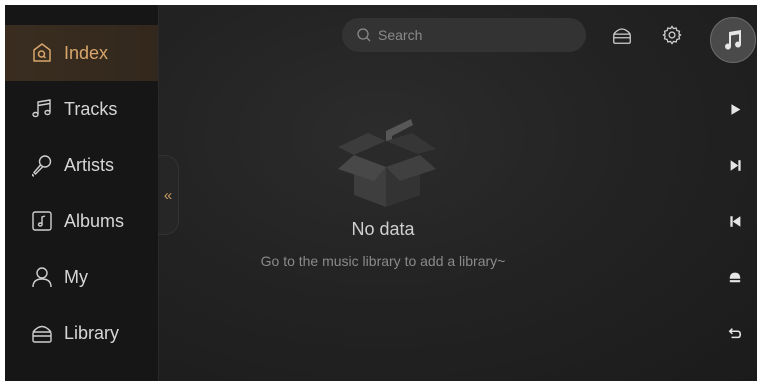  I want to click on sidebar-item-library: Library, so click(81, 333).